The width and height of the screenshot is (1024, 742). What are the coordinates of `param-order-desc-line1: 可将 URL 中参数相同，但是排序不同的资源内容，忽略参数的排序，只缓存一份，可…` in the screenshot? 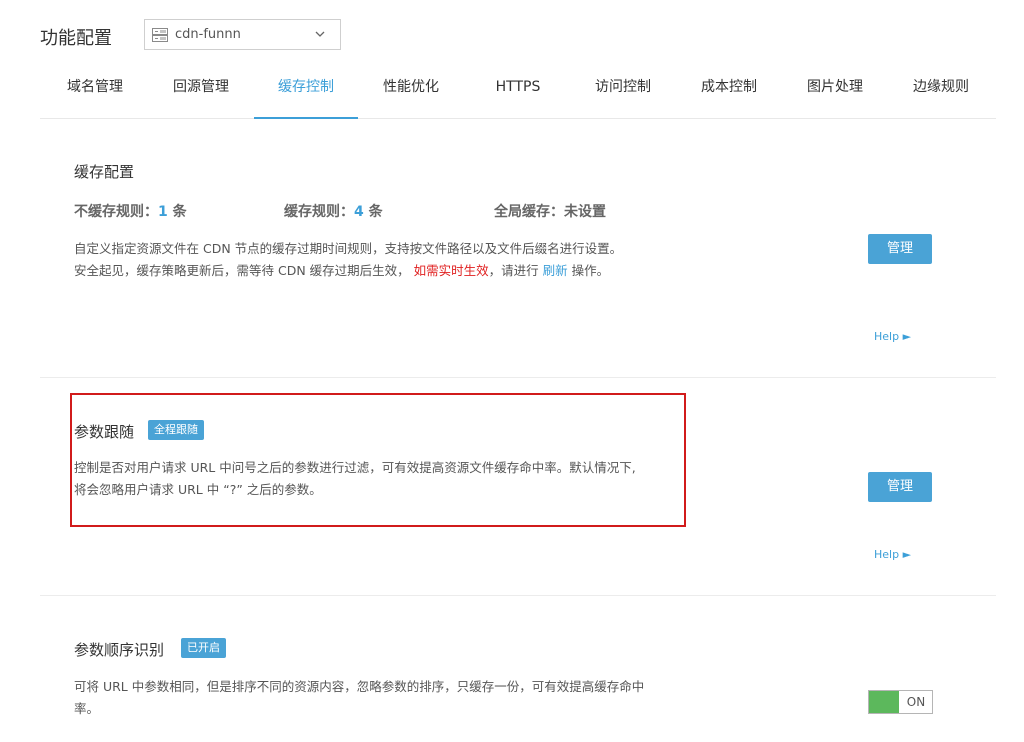 It's located at (359, 686).